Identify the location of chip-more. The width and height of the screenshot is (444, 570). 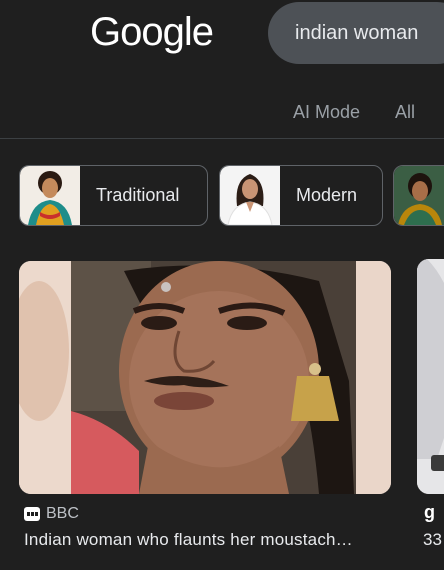
(418, 195).